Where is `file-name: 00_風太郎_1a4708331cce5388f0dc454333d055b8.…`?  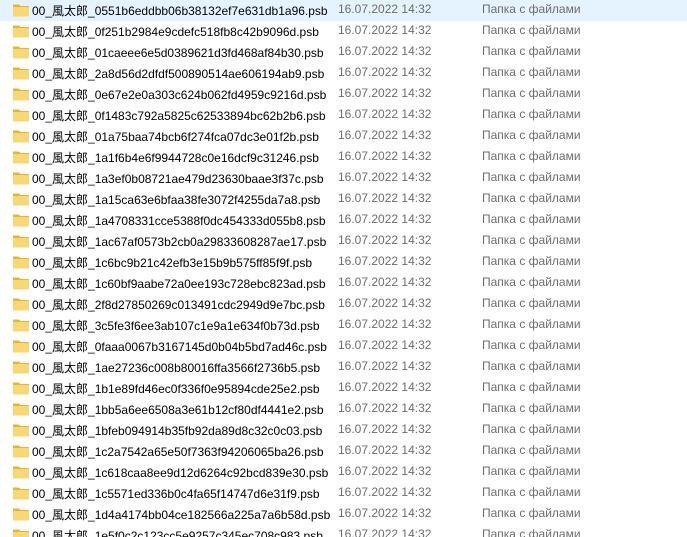 file-name: 00_風太郎_1a4708331cce5388f0dc454333d055b8.… is located at coordinates (179, 220).